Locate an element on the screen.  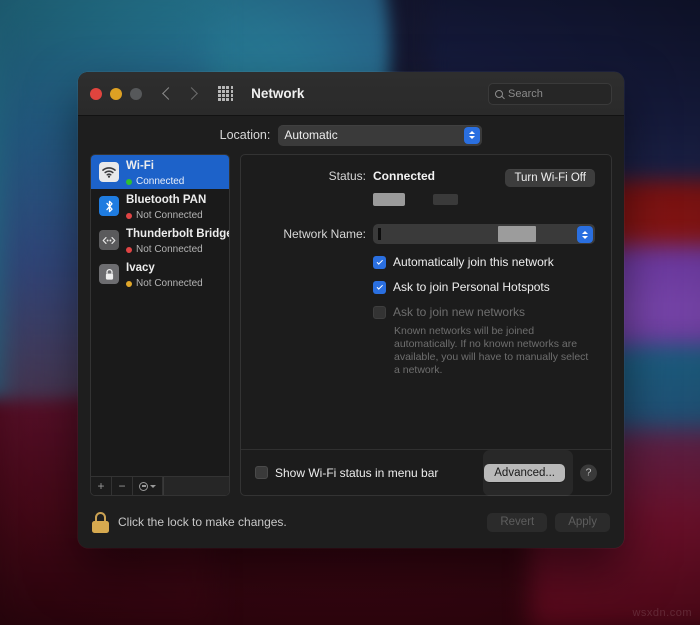
traffic-lights is located at coordinates (116, 93).